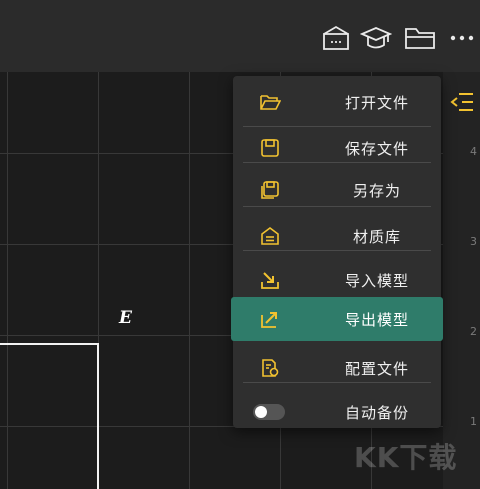 The image size is (480, 489). Describe the element at coordinates (336, 38) in the screenshot. I see `camera-box-icon` at that location.